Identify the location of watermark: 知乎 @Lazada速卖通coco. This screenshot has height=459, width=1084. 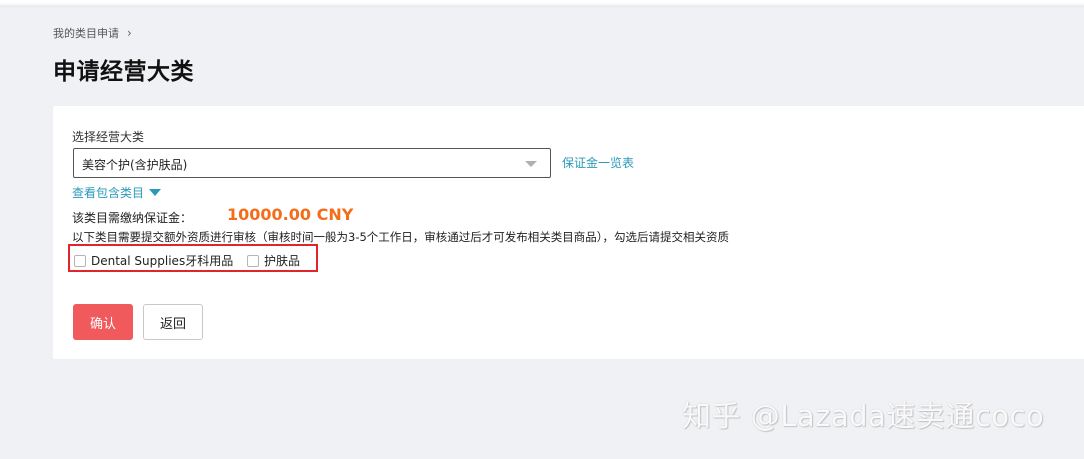
(863, 416).